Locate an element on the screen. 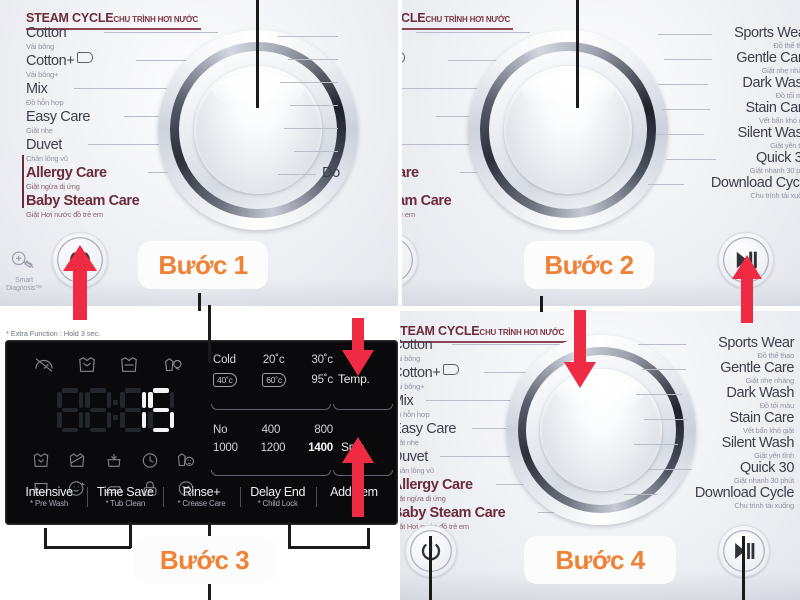 The width and height of the screenshot is (800, 600). baby-care-icon is located at coordinates (186, 460).